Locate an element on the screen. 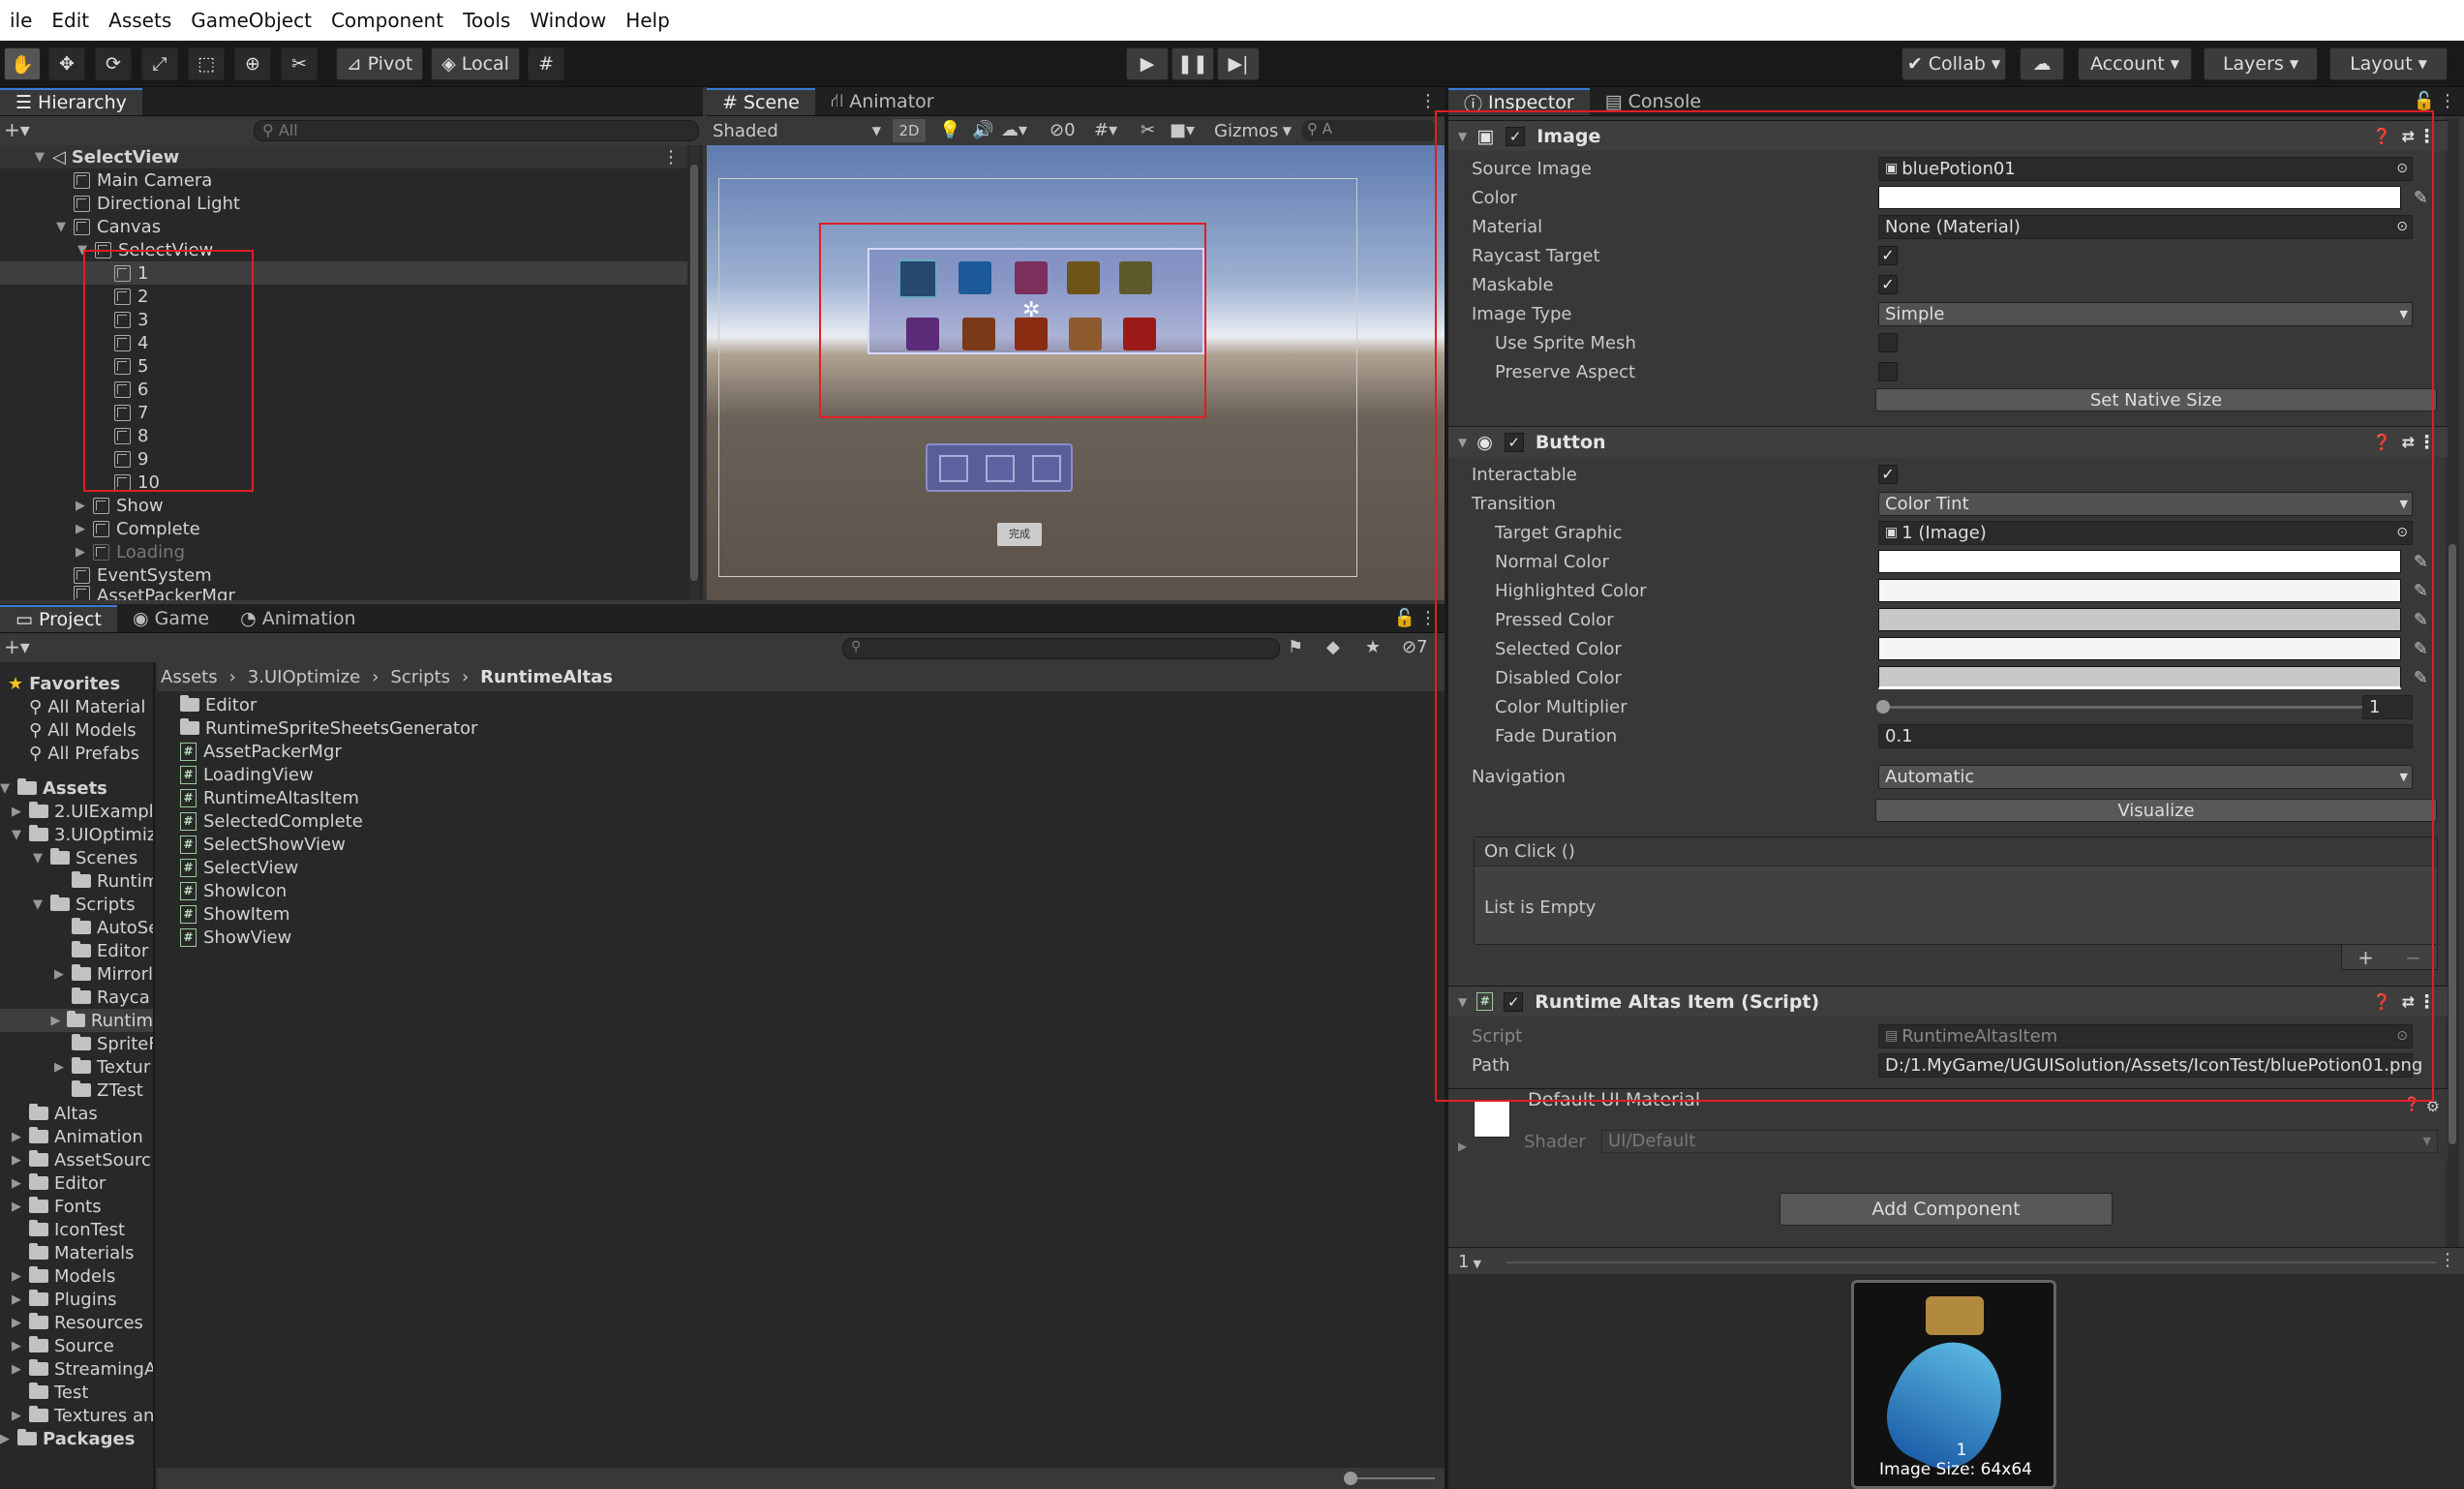  tab-hierarchy: ☰ Hierarchy is located at coordinates (71, 101).